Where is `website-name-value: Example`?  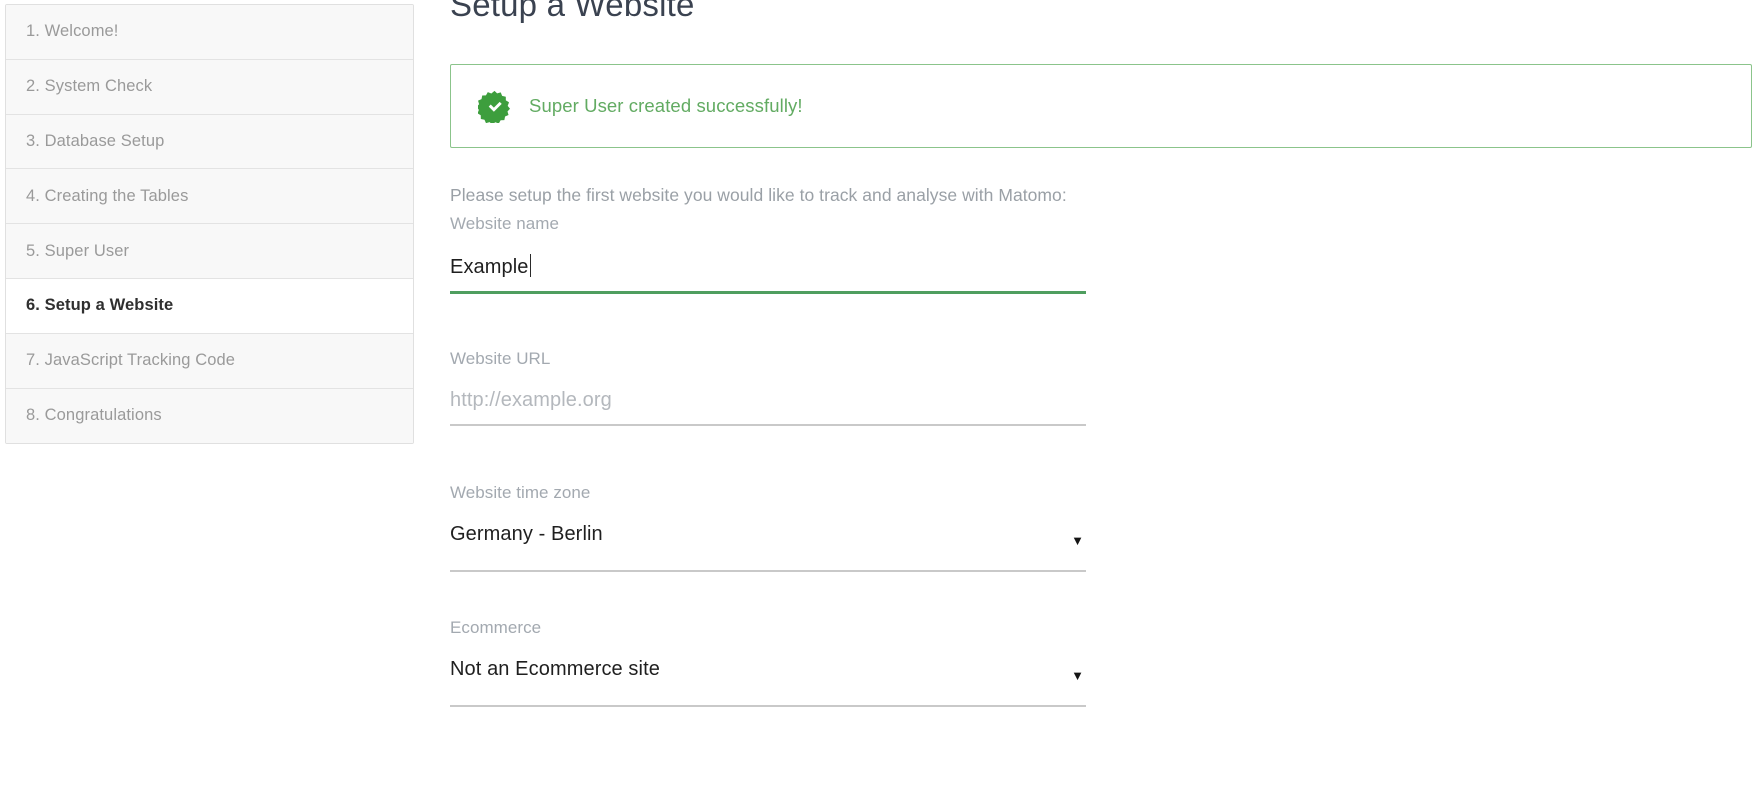
website-name-value: Example is located at coordinates (489, 267).